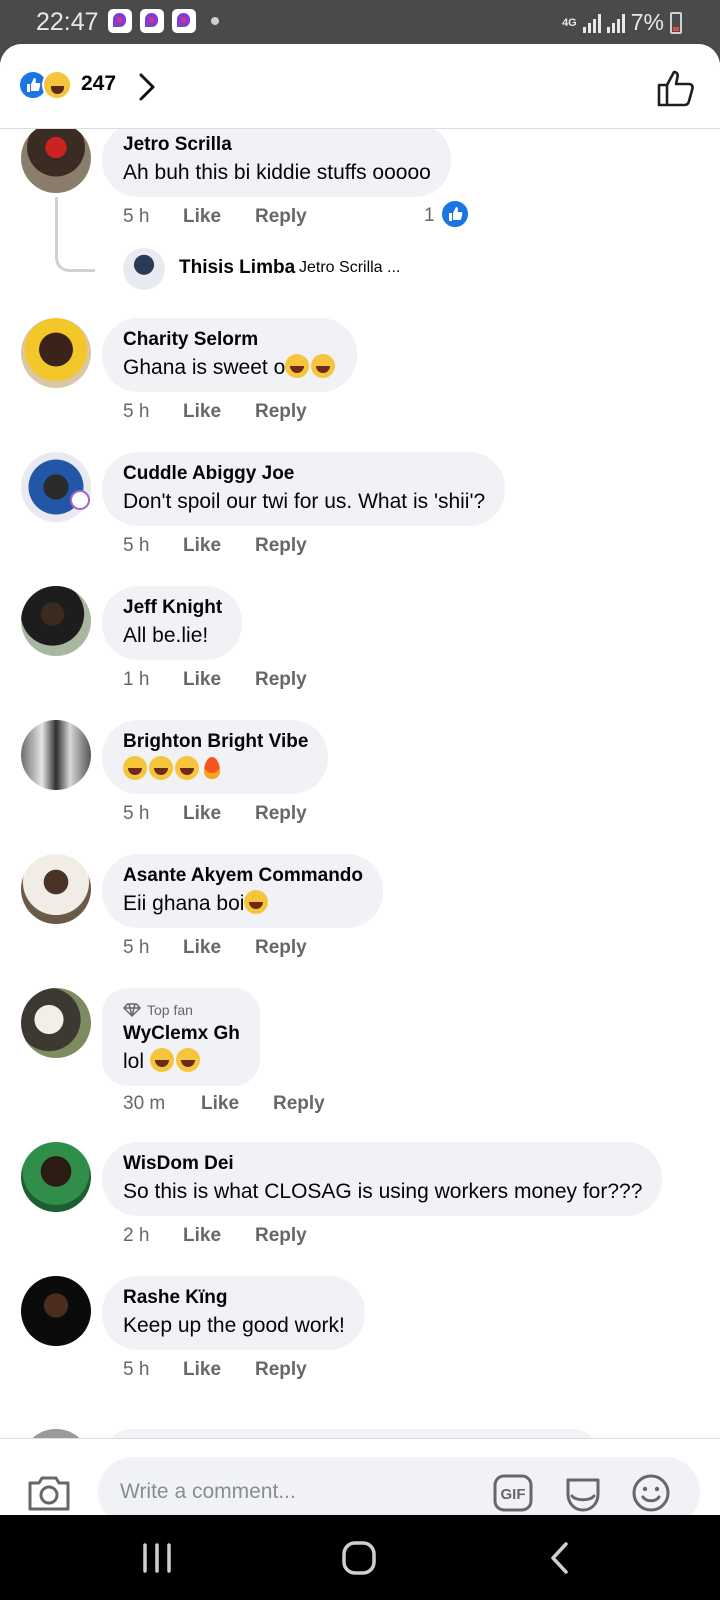 The image size is (720, 1600). Describe the element at coordinates (561, 1558) in the screenshot. I see `back-icon` at that location.